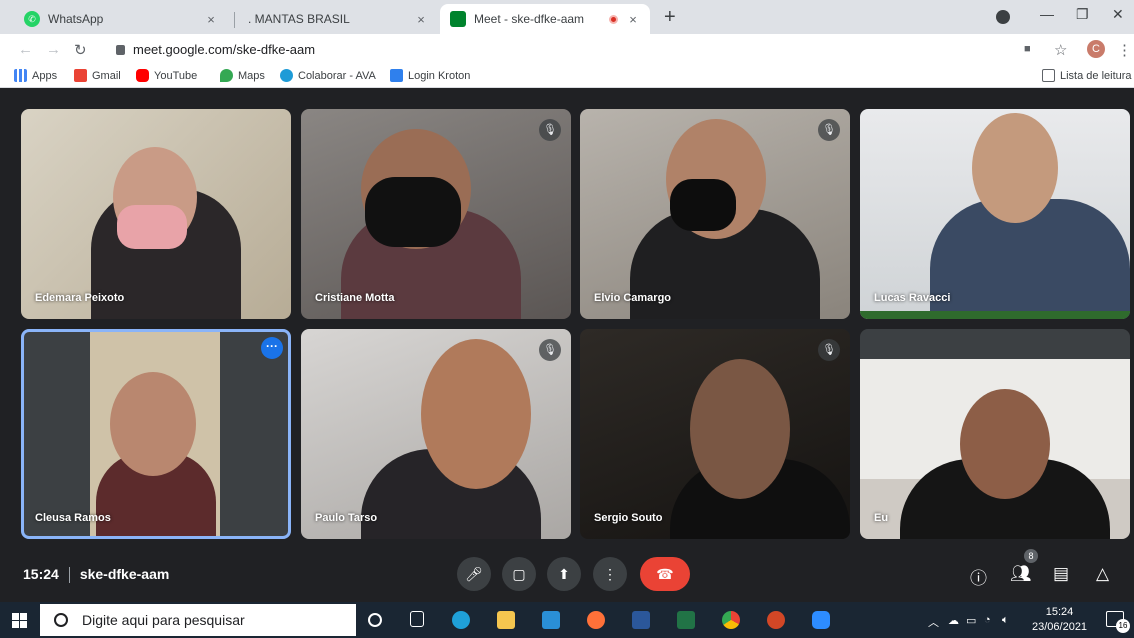 The height and width of the screenshot is (638, 1134). Describe the element at coordinates (120, 49) in the screenshot. I see `lock-icon` at that location.